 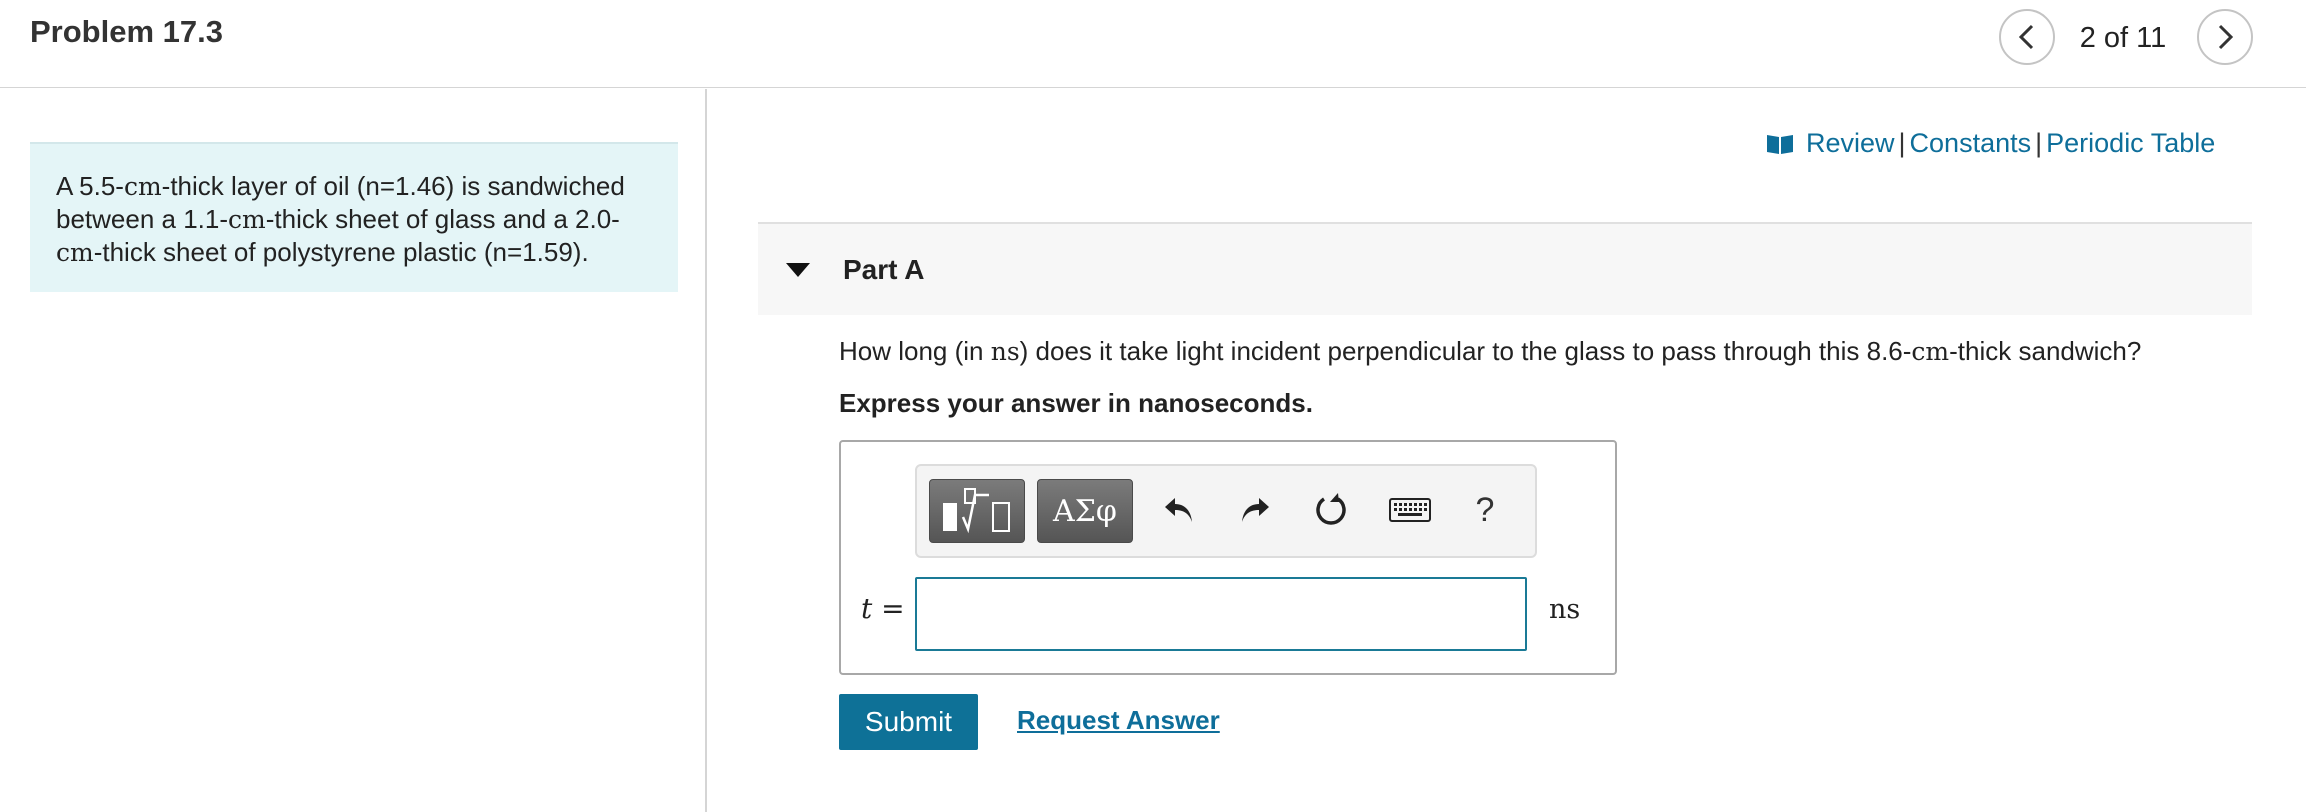 What do you see at coordinates (1153, 44) in the screenshot?
I see `header-bar: Problem 17.3 2 of 11` at bounding box center [1153, 44].